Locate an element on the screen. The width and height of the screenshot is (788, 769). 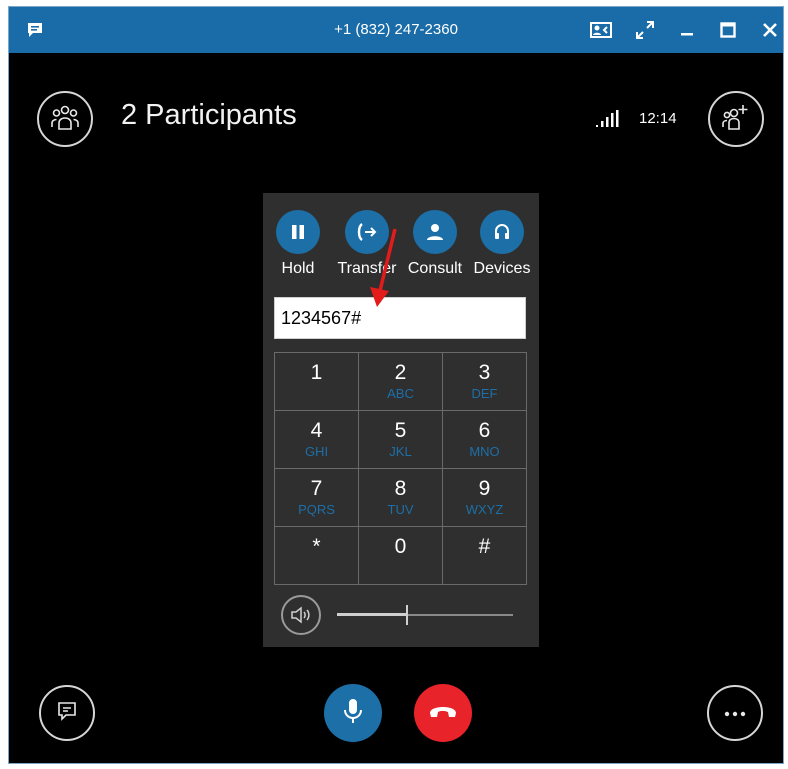
key-8: 8 TUV is located at coordinates (401, 498).